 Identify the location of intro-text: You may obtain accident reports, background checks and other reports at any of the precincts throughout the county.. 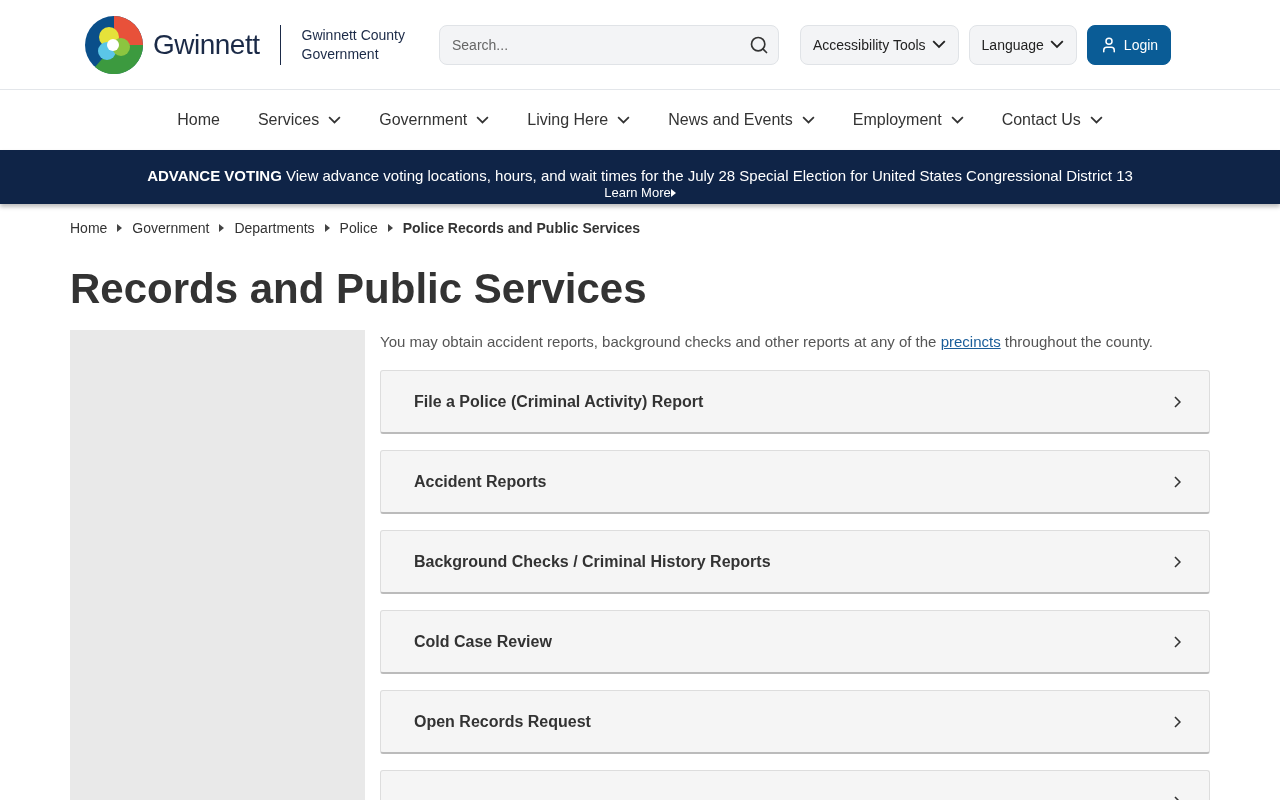
(767, 342).